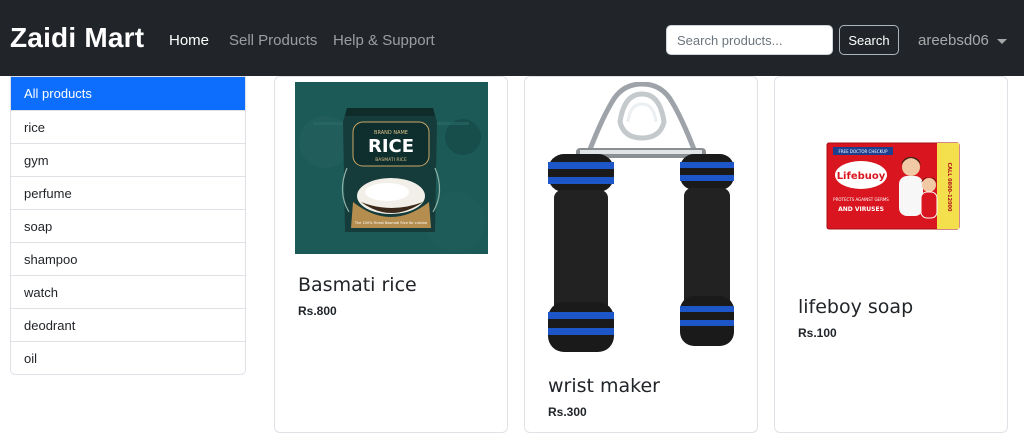 The height and width of the screenshot is (440, 1024). Describe the element at coordinates (128, 357) in the screenshot. I see `category-item-oil: oil` at that location.